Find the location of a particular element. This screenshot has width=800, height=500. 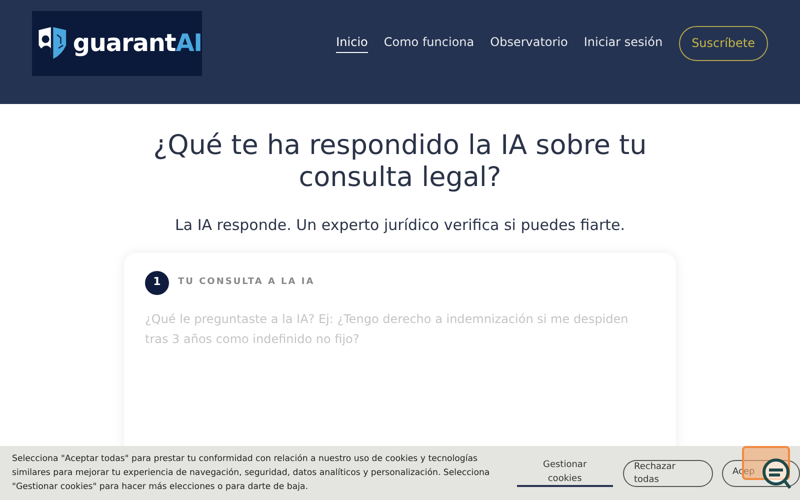

page-title: ¿Qué te ha respondido la IA sobre tu consulta legal? is located at coordinates (400, 162).